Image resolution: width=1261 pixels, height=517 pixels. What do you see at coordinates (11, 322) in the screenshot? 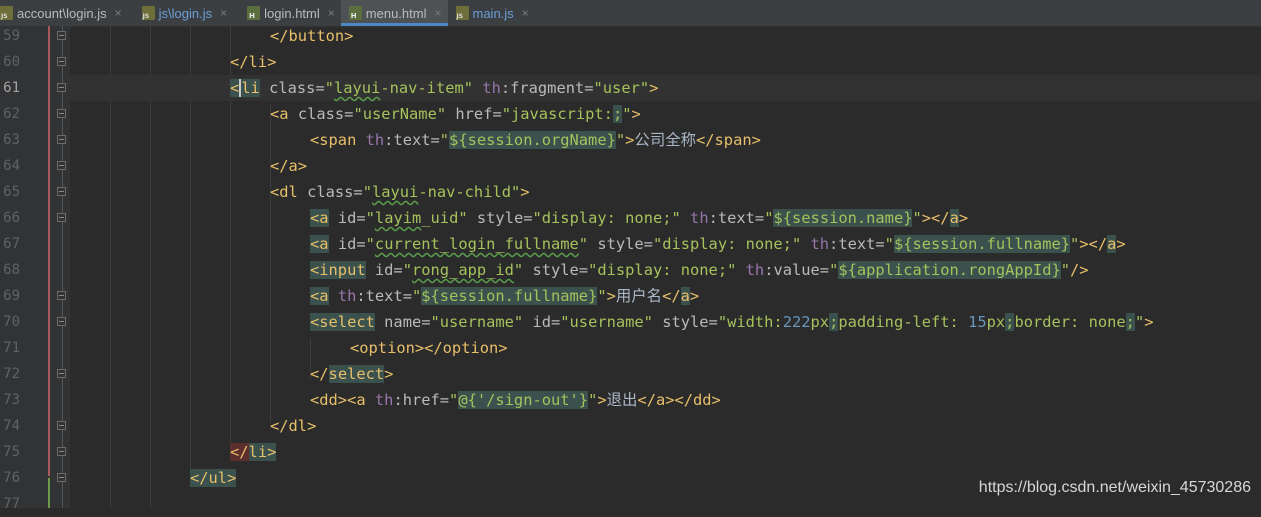
I see `line-number: 70` at bounding box center [11, 322].